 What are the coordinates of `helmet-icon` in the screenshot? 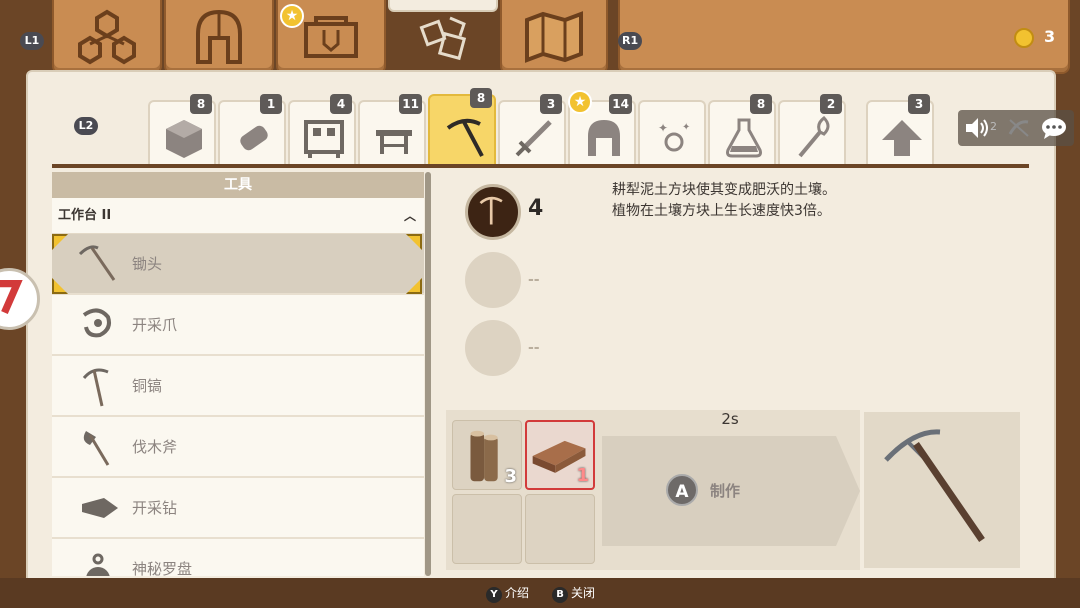 It's located at (604, 138).